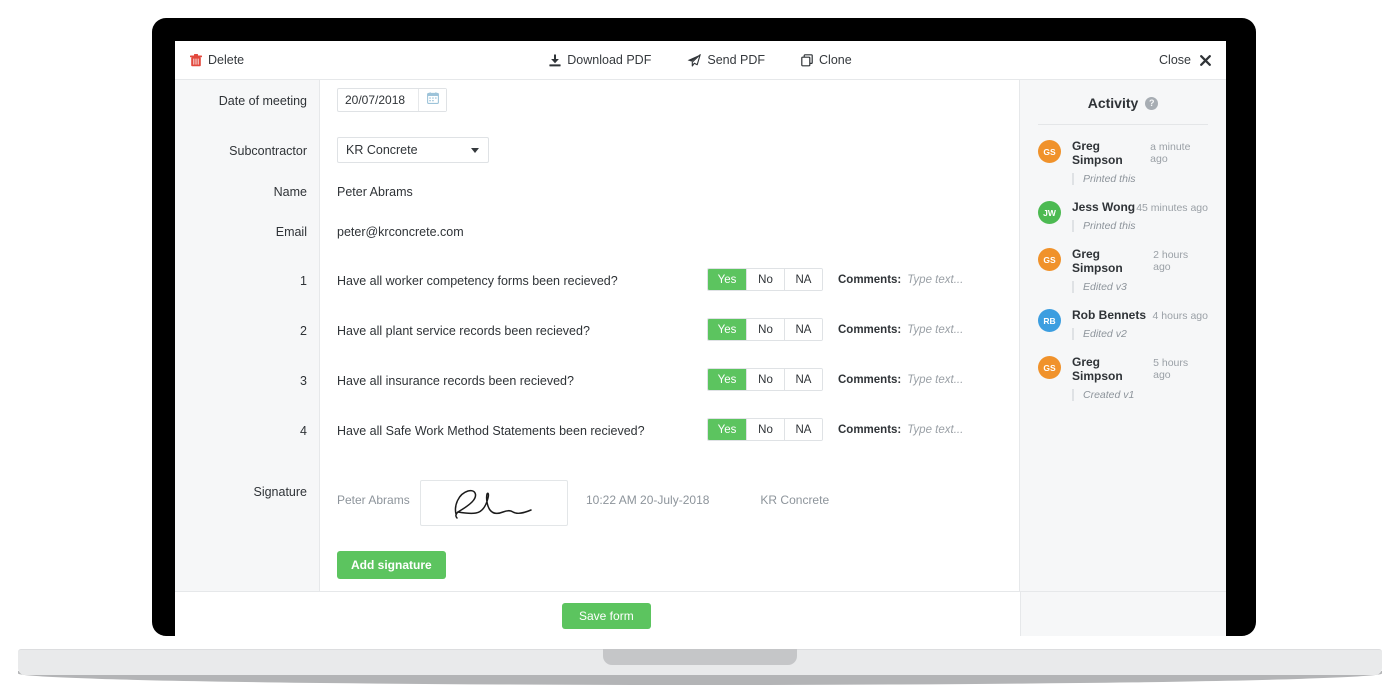 This screenshot has height=700, width=1400. Describe the element at coordinates (1123, 614) in the screenshot. I see `footer-right-filler` at that location.